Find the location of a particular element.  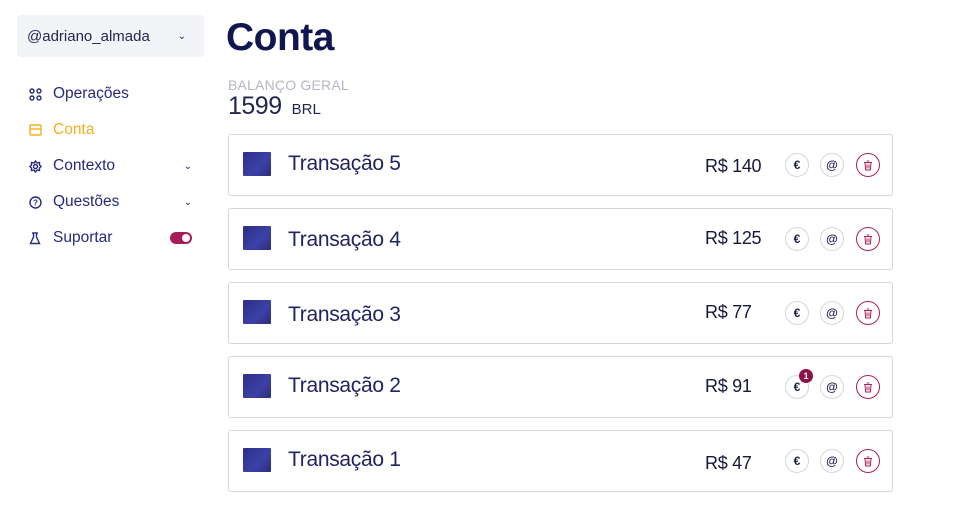

sidebar-item-label: Contexto is located at coordinates (84, 165).